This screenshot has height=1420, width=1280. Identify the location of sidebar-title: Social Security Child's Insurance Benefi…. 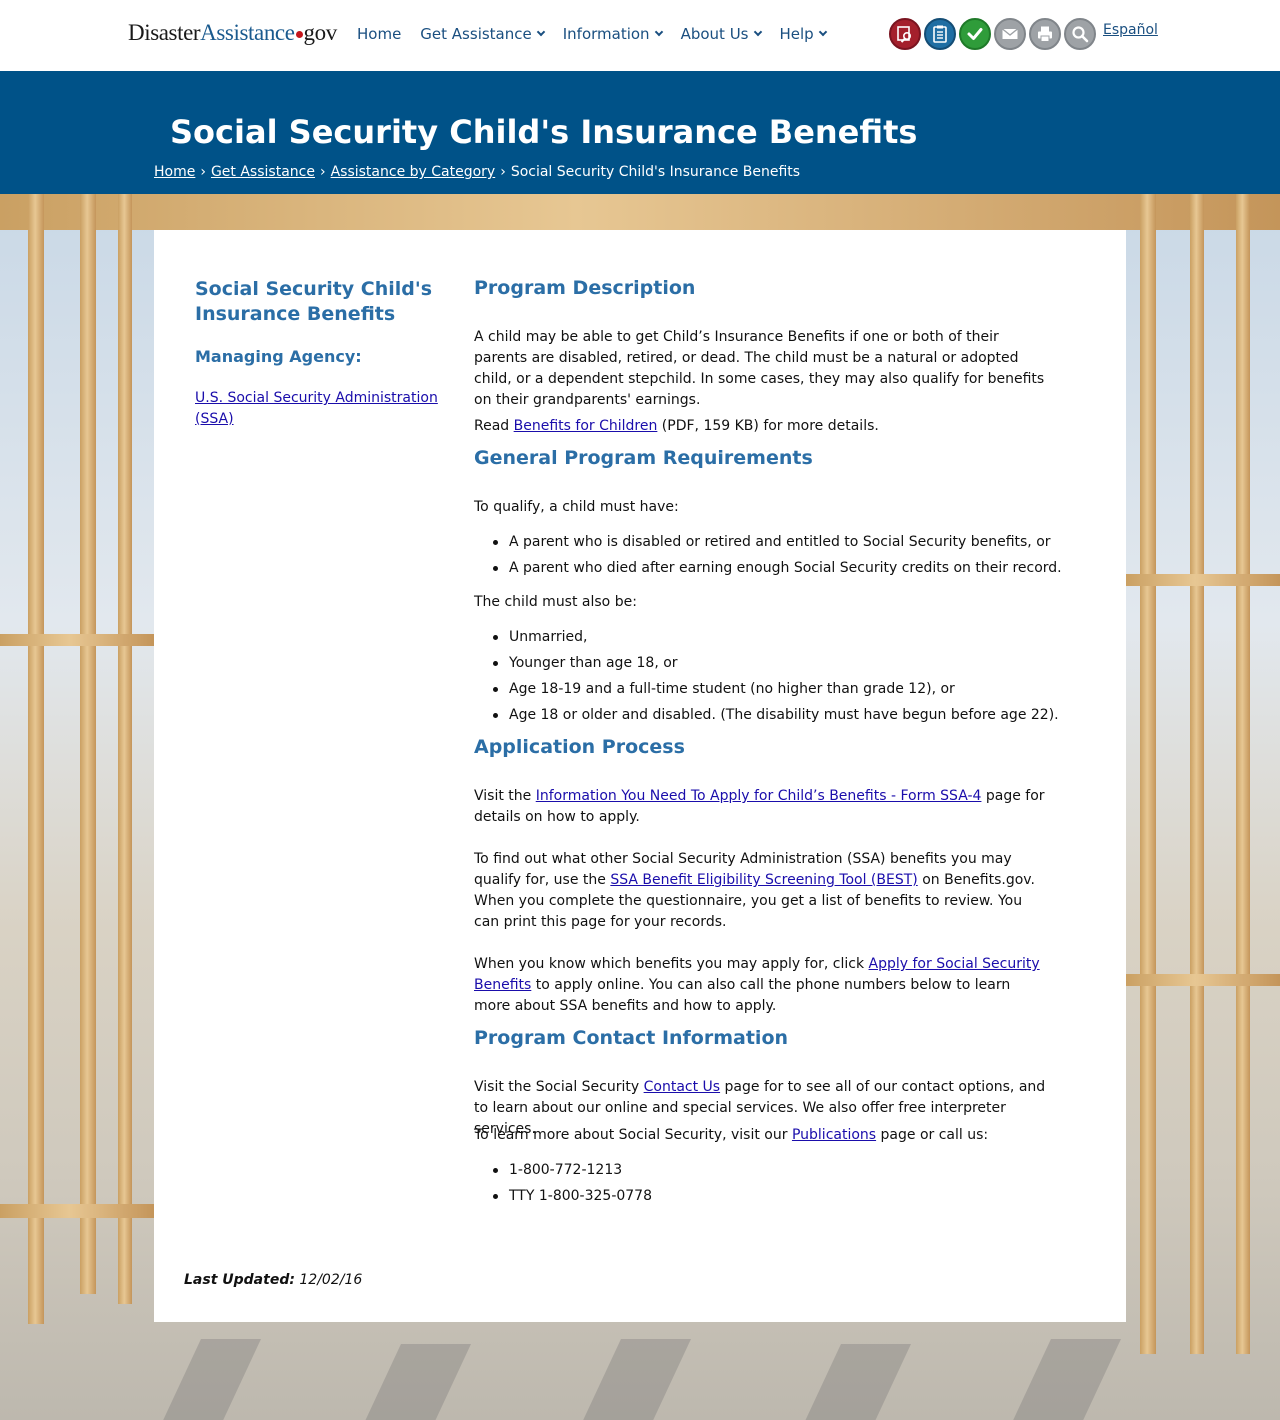
(314, 301).